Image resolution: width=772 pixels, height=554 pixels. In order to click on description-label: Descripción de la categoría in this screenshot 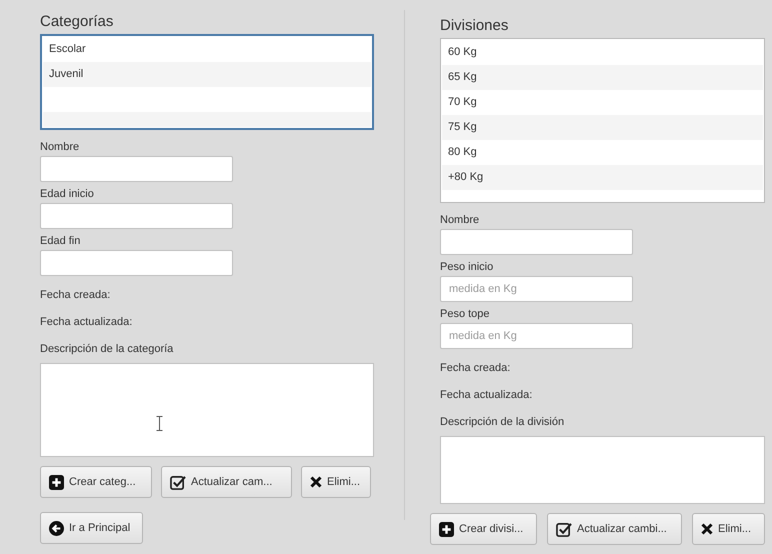, I will do `click(107, 350)`.